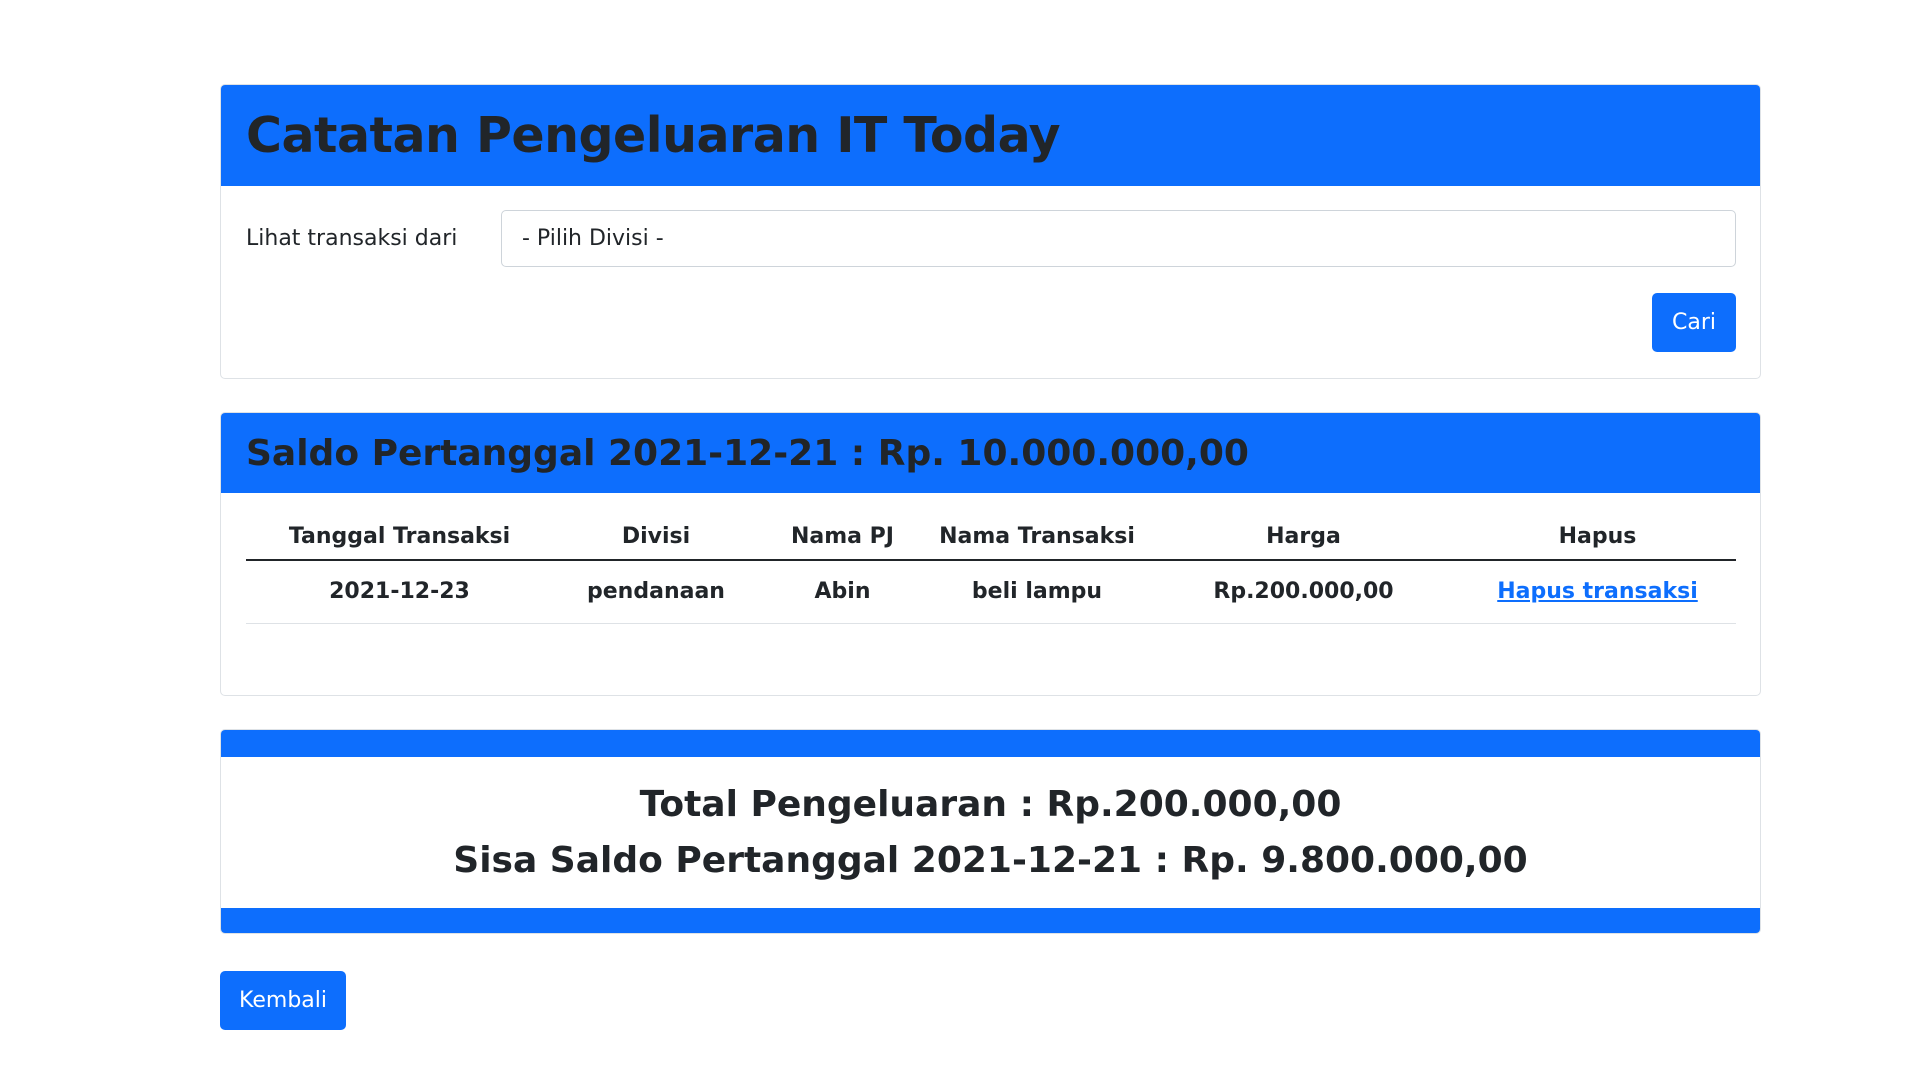 Image resolution: width=1920 pixels, height=1080 pixels. What do you see at coordinates (656, 592) in the screenshot?
I see `cell-division: pendanaan` at bounding box center [656, 592].